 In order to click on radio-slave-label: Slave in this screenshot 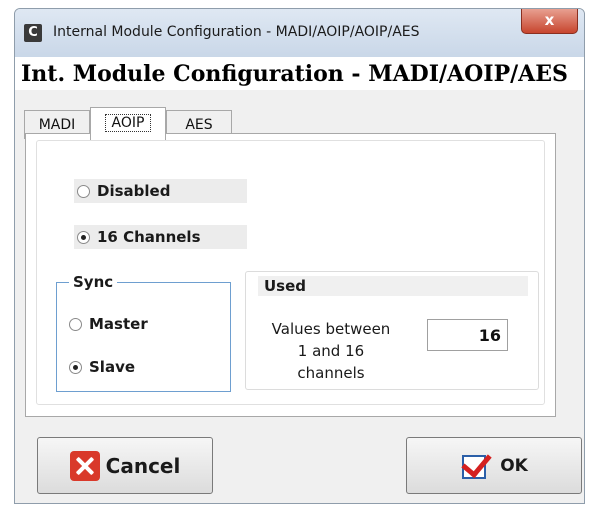, I will do `click(112, 367)`.